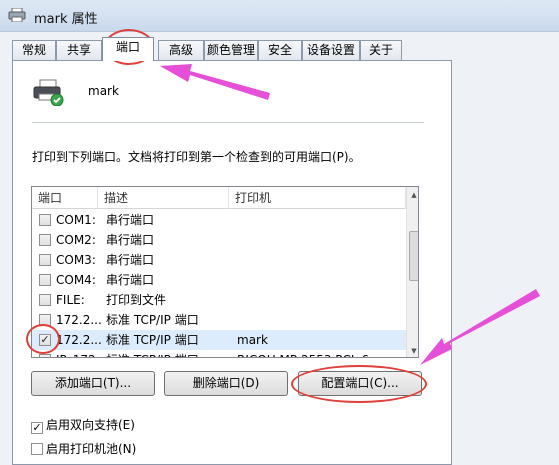 The width and height of the screenshot is (559, 465). Describe the element at coordinates (303, 353) in the screenshot. I see `port-printer: RICOH MP 2553 PCL 6` at that location.